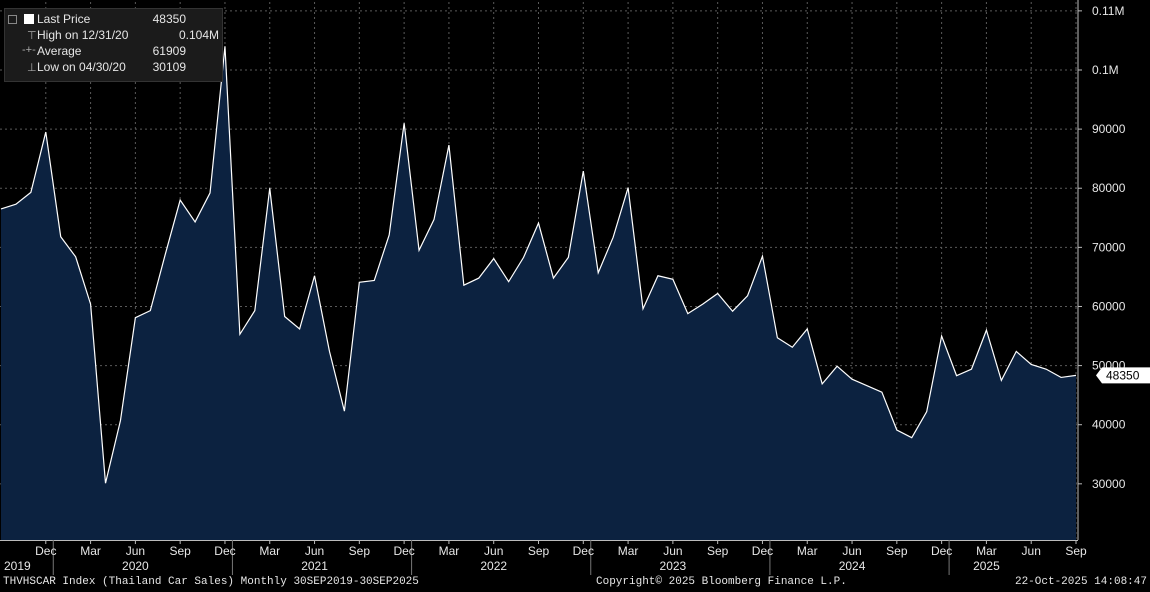 The width and height of the screenshot is (1150, 592). I want to click on last-value-label: 48350, so click(1123, 375).